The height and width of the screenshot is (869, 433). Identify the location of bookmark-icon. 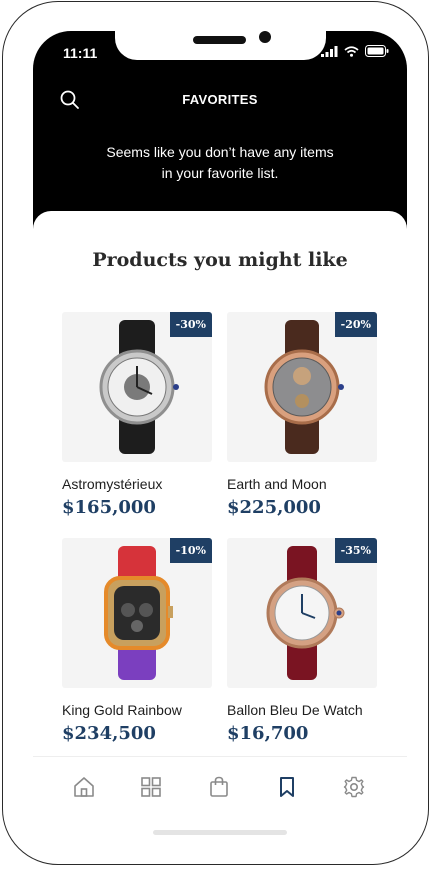
(287, 787).